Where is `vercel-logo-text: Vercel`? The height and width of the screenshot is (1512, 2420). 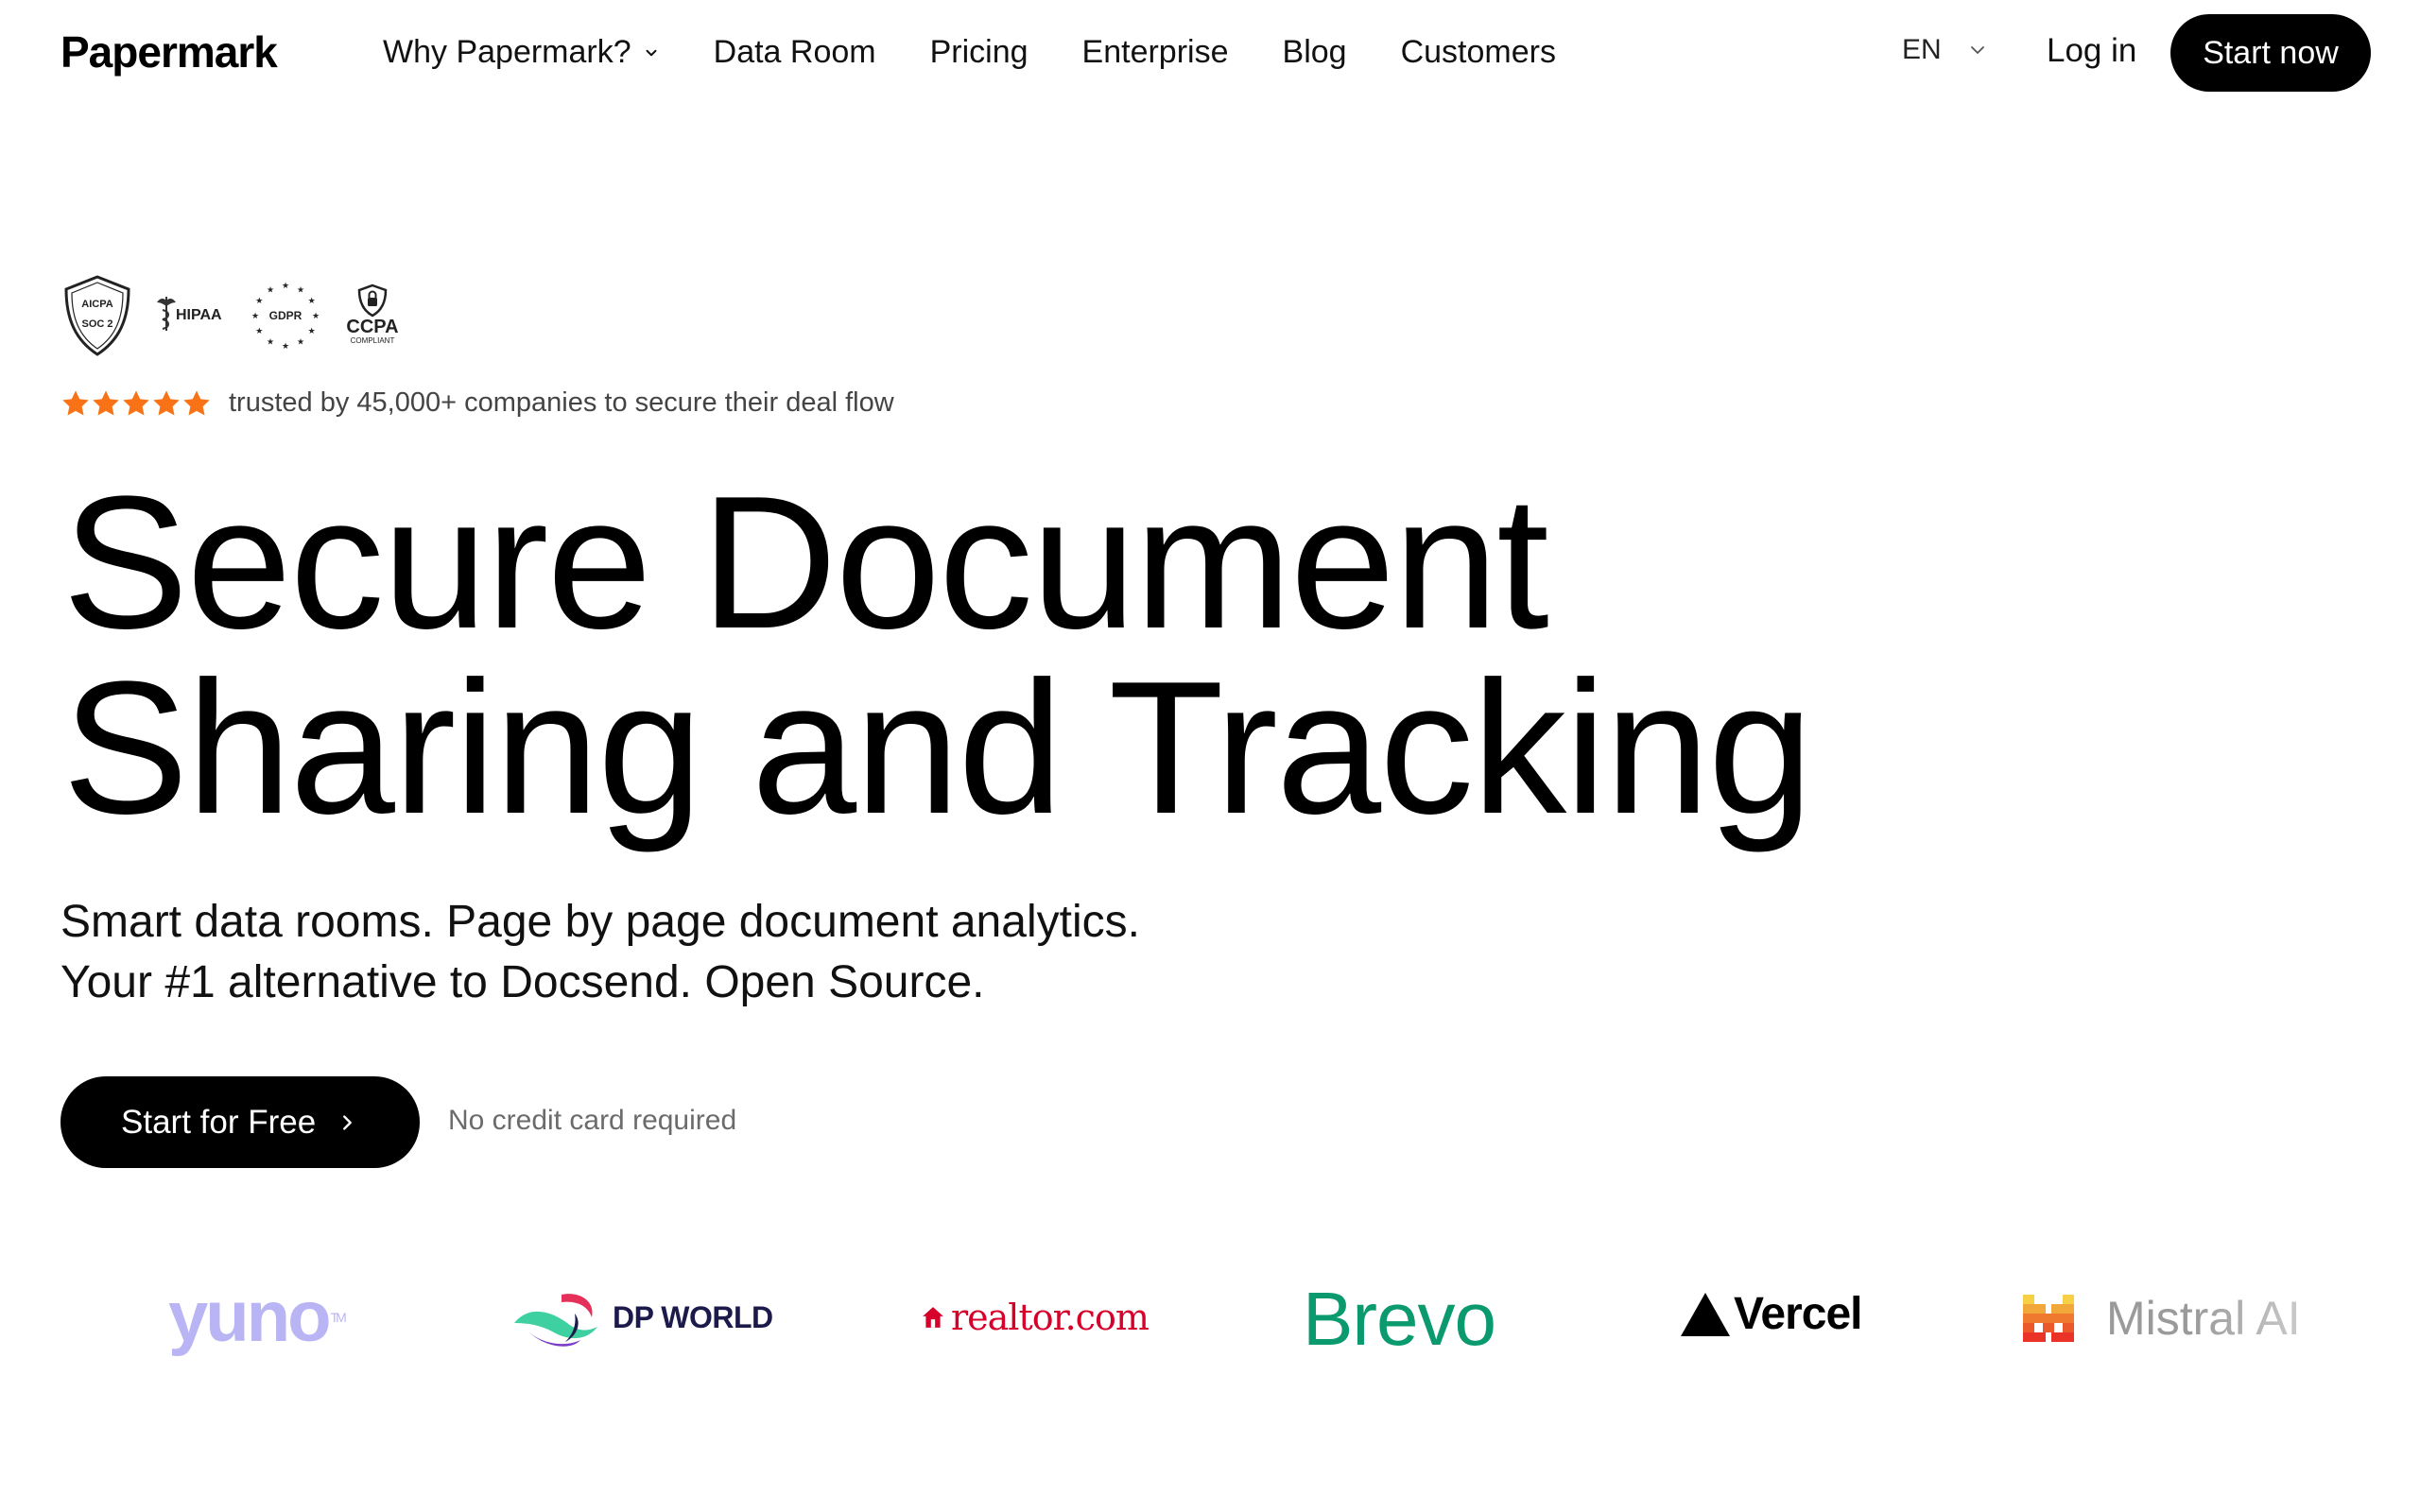 vercel-logo-text: Vercel is located at coordinates (1798, 1314).